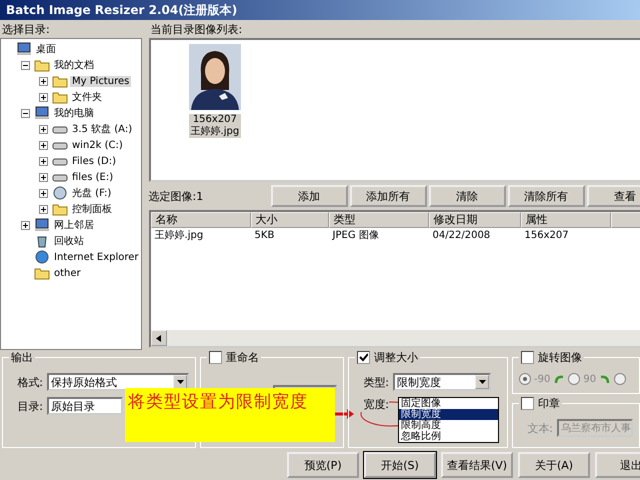 This screenshot has height=480, width=640. Describe the element at coordinates (29, 382) in the screenshot. I see `field-label: 格式:` at that location.